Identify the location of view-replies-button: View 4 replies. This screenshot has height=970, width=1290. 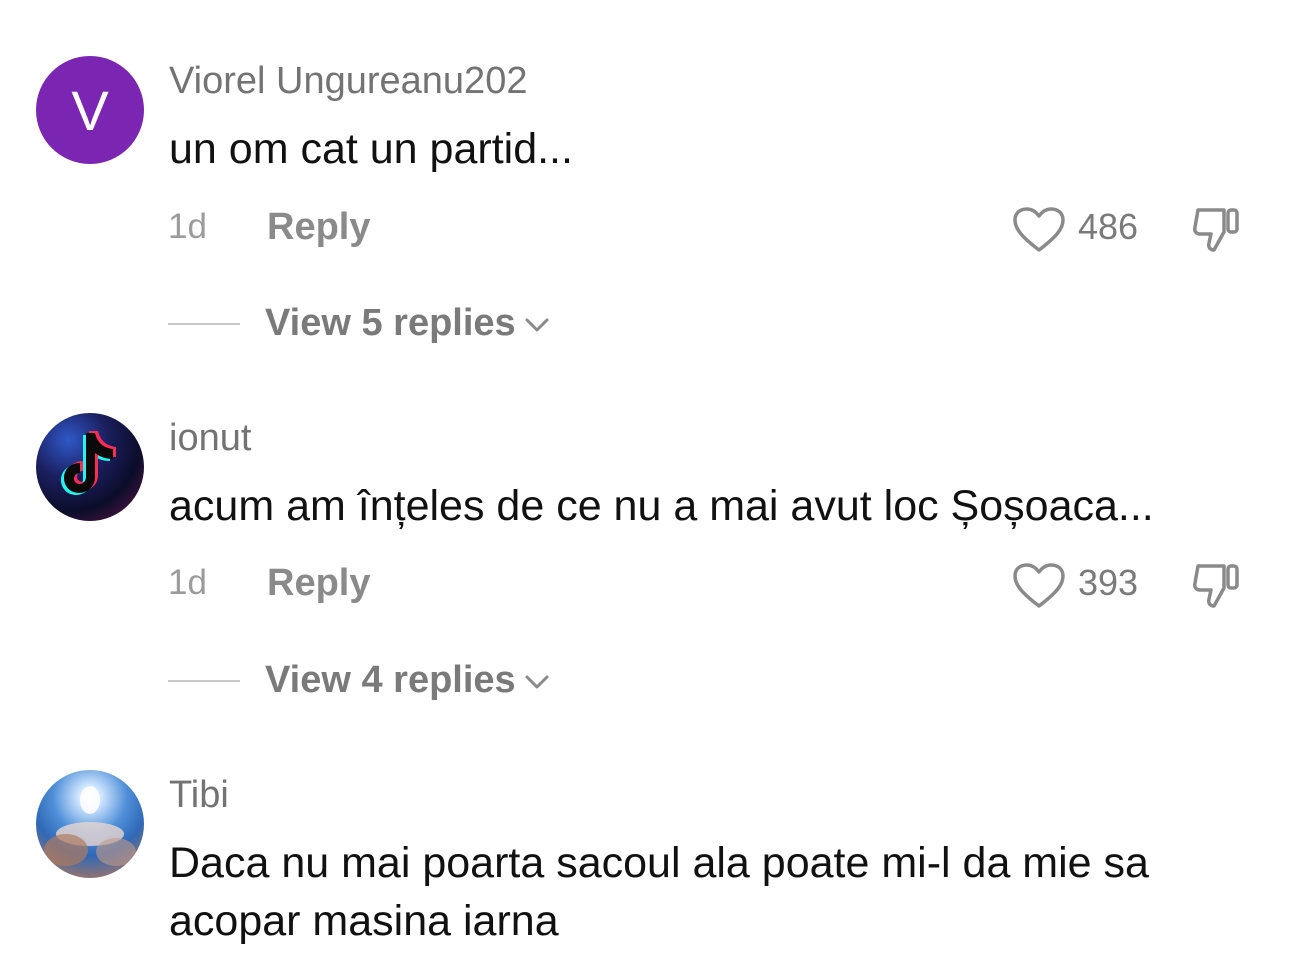
(407, 680).